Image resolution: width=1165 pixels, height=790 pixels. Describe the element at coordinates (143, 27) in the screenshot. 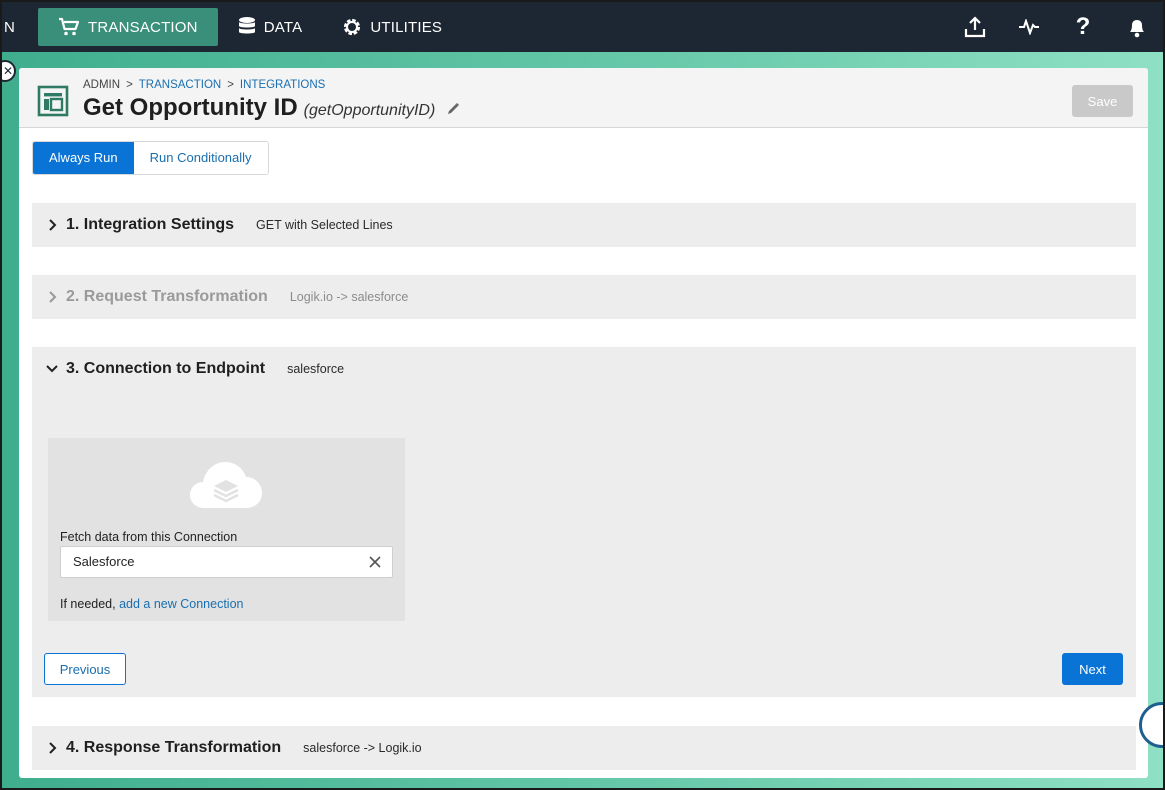

I see `nav-transaction-label: TRANSACTION` at that location.